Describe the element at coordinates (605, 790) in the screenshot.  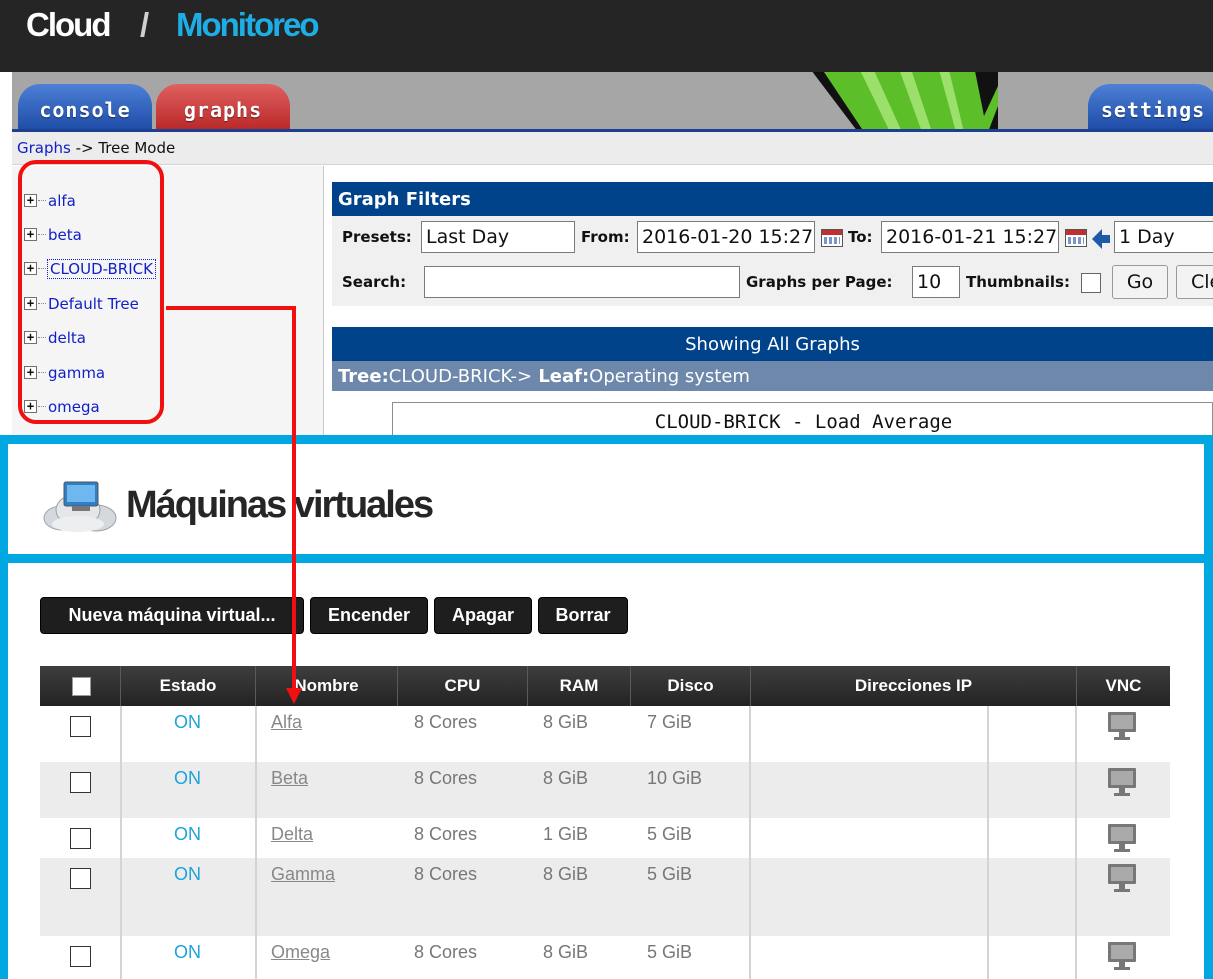
I see `table-row: ON Beta 8 Cores 8 GiB 10 GiB` at that location.